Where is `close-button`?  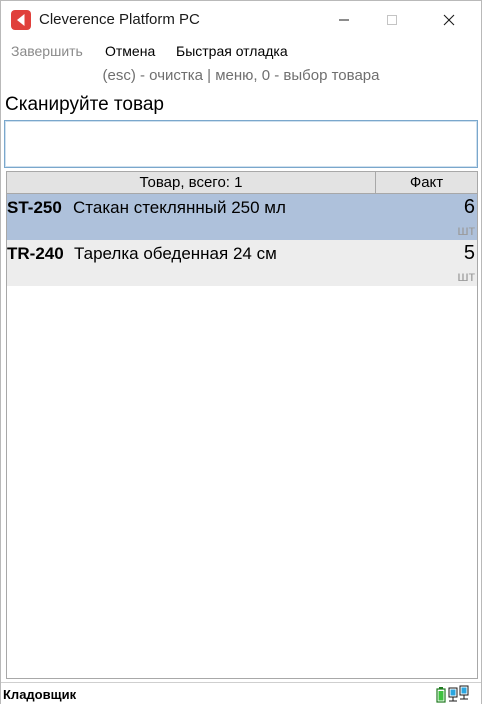 close-button is located at coordinates (449, 20).